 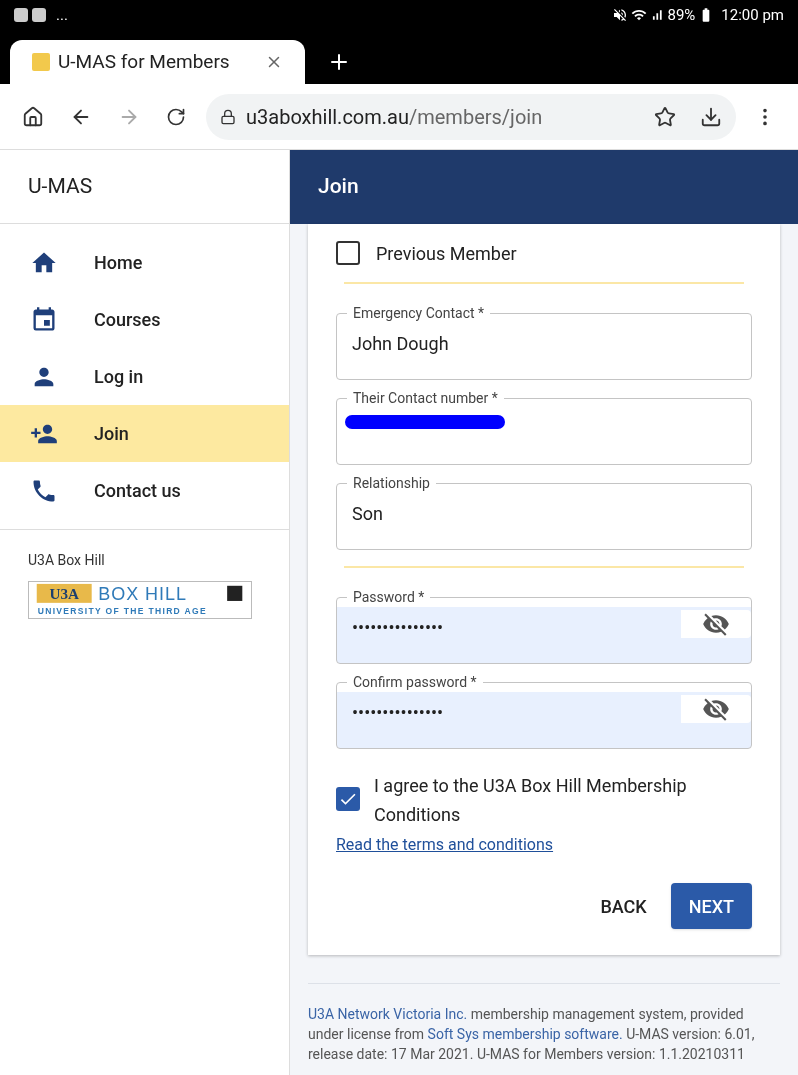 What do you see at coordinates (367, 514) in the screenshot?
I see `field-value: Son` at bounding box center [367, 514].